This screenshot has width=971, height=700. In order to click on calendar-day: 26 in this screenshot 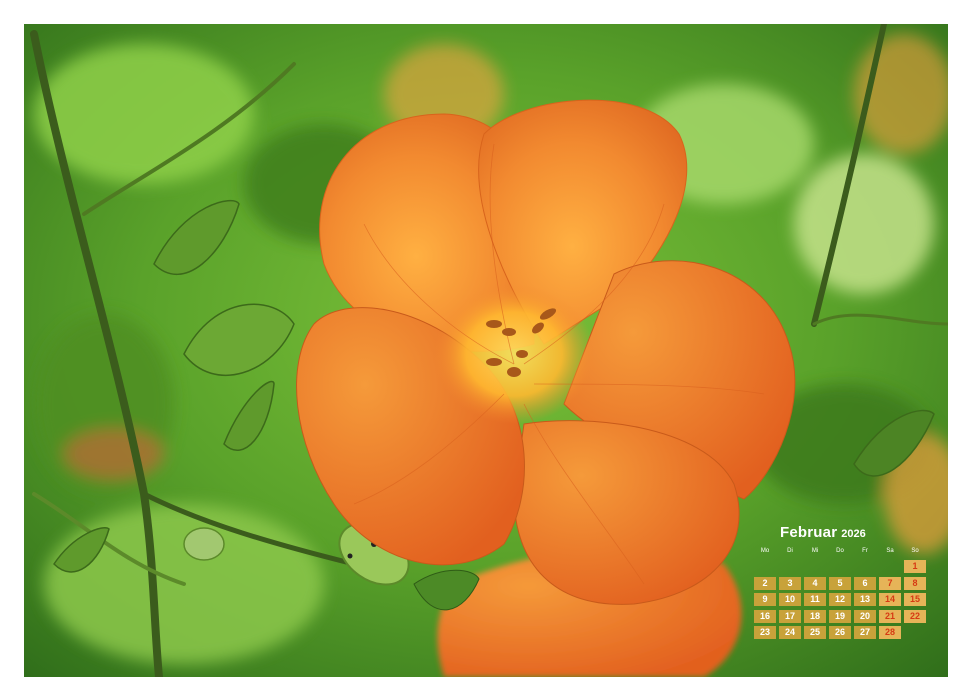, I will do `click(840, 632)`.